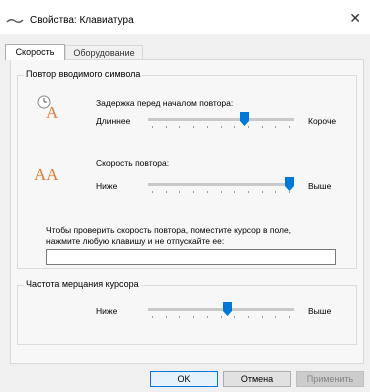 Image resolution: width=370 pixels, height=392 pixels. I want to click on rate-slider-ticks, so click(221, 192).